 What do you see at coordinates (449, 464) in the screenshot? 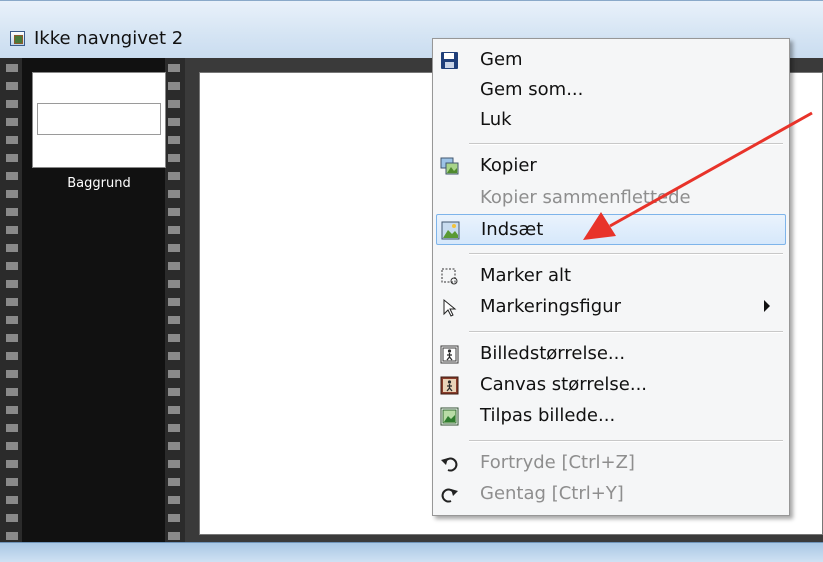
I see `undo-icon` at bounding box center [449, 464].